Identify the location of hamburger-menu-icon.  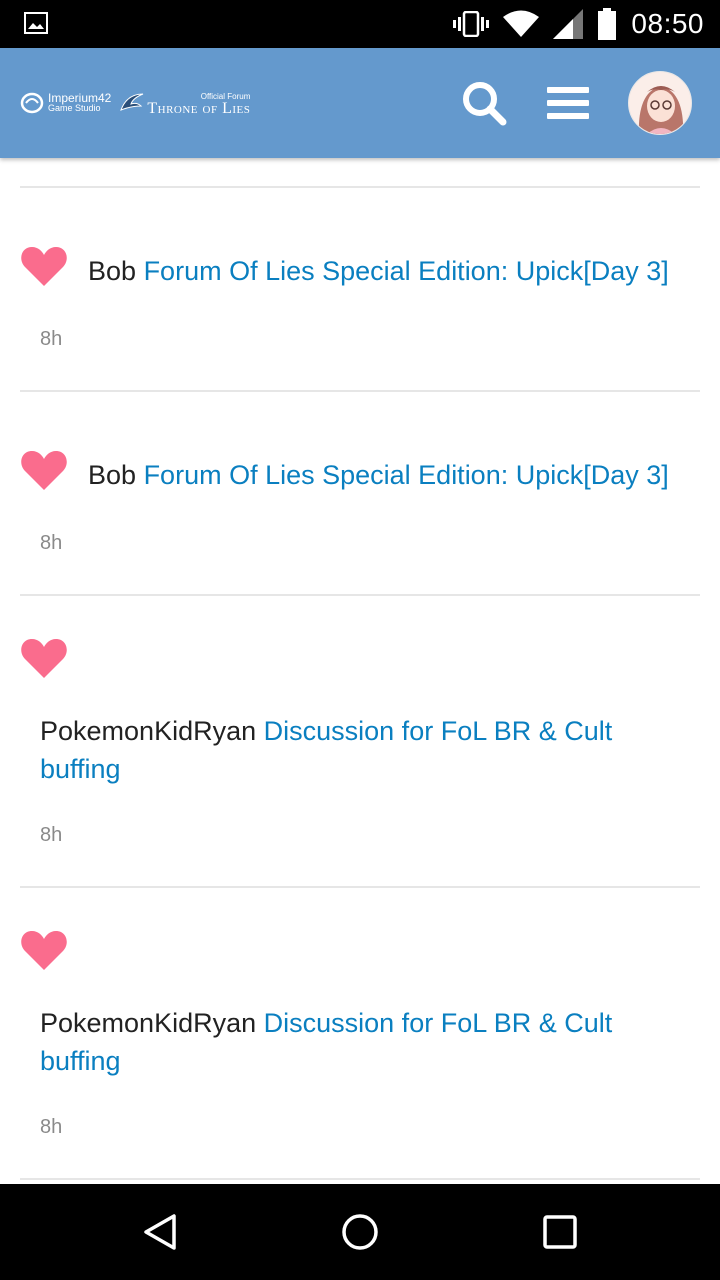
(568, 103).